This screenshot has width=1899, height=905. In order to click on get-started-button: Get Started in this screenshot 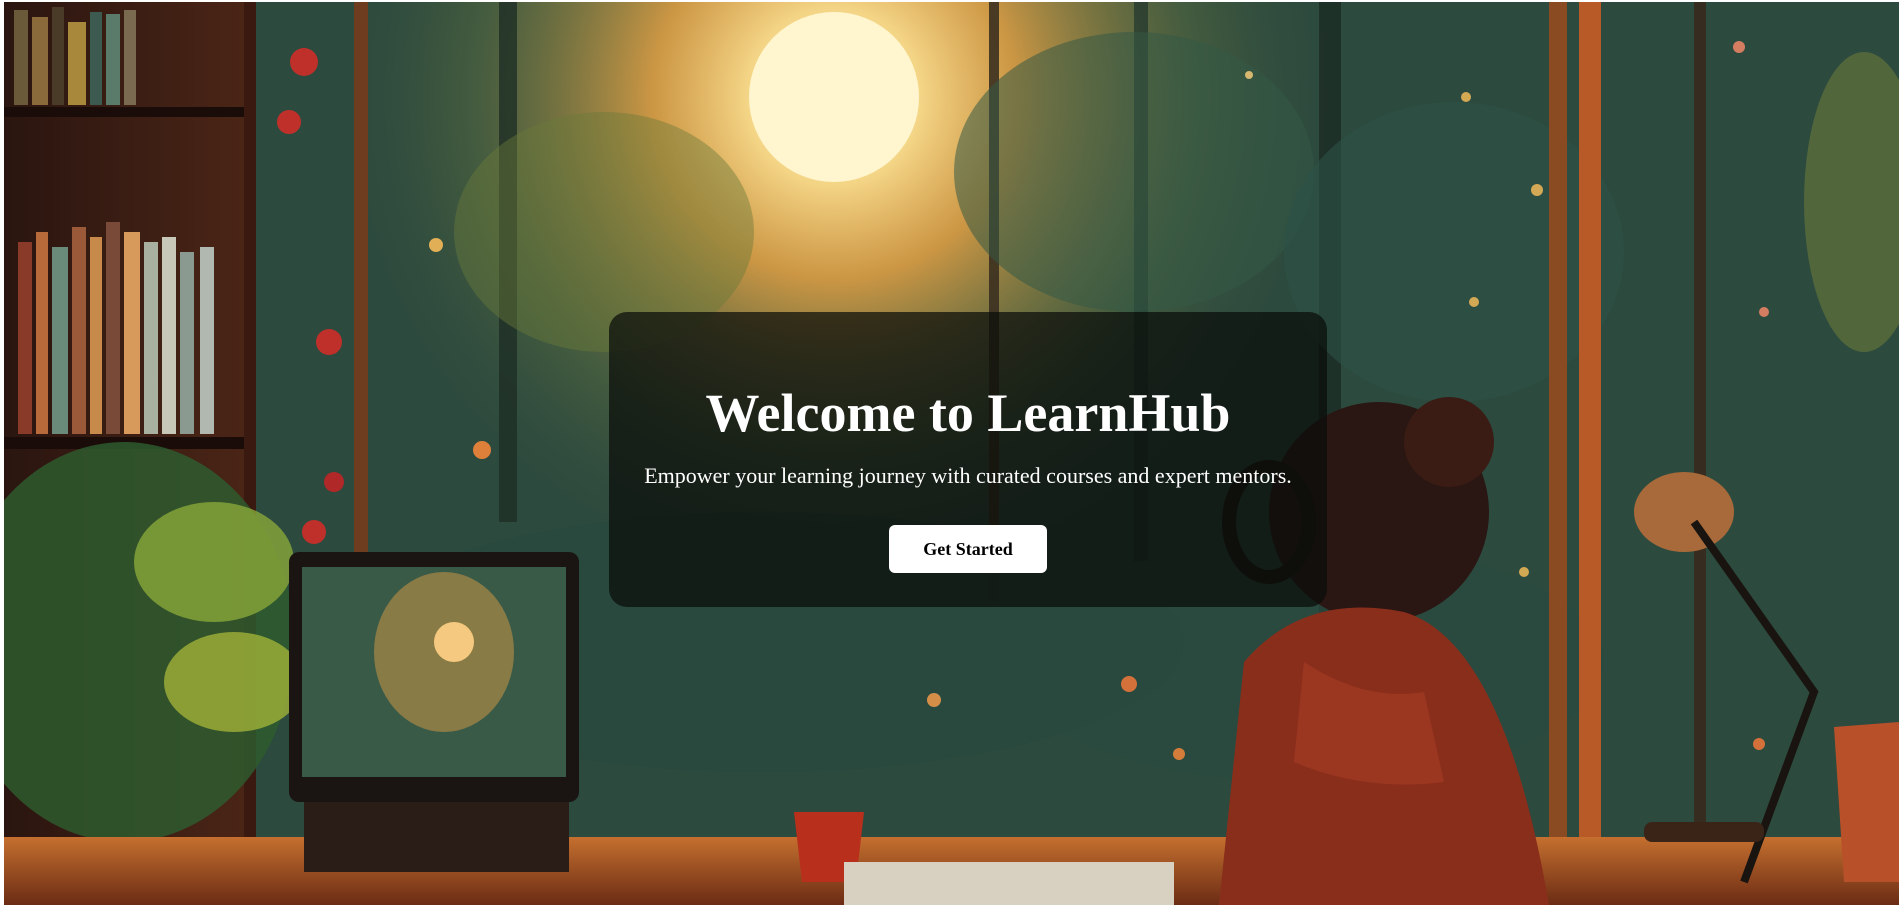, I will do `click(968, 549)`.